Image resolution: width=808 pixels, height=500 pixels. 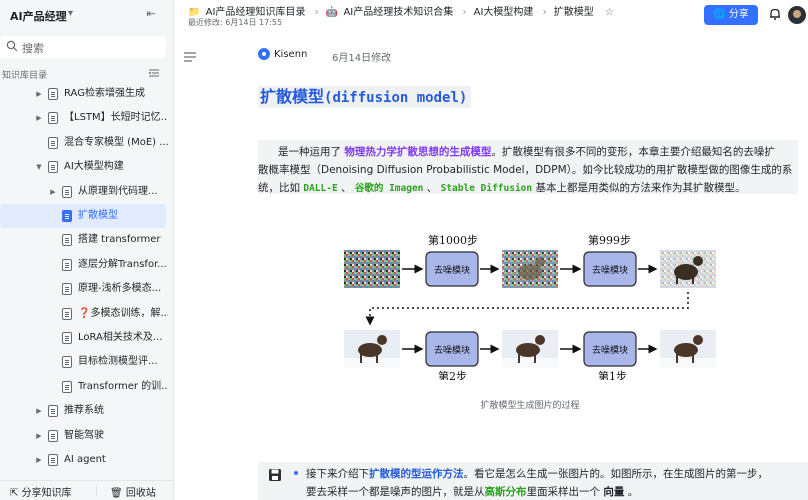 I want to click on step-1-label: 第1步, so click(x=612, y=374).